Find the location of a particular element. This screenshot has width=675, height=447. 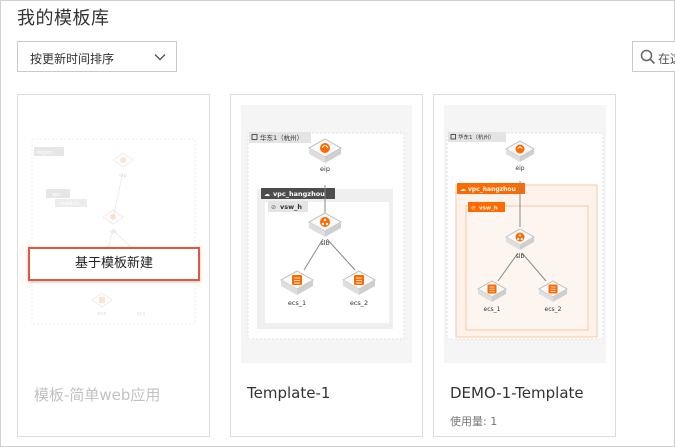

sort-select-value: 按更新时间排序 is located at coordinates (72, 59).